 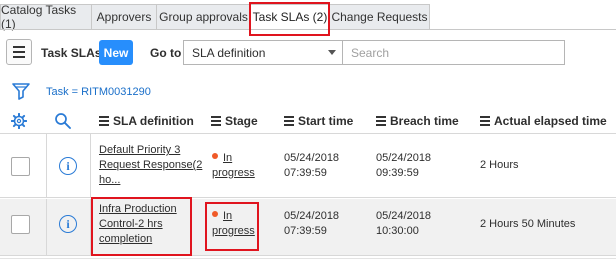 I want to click on column-header-sla-definition: SLA definition, so click(x=146, y=121).